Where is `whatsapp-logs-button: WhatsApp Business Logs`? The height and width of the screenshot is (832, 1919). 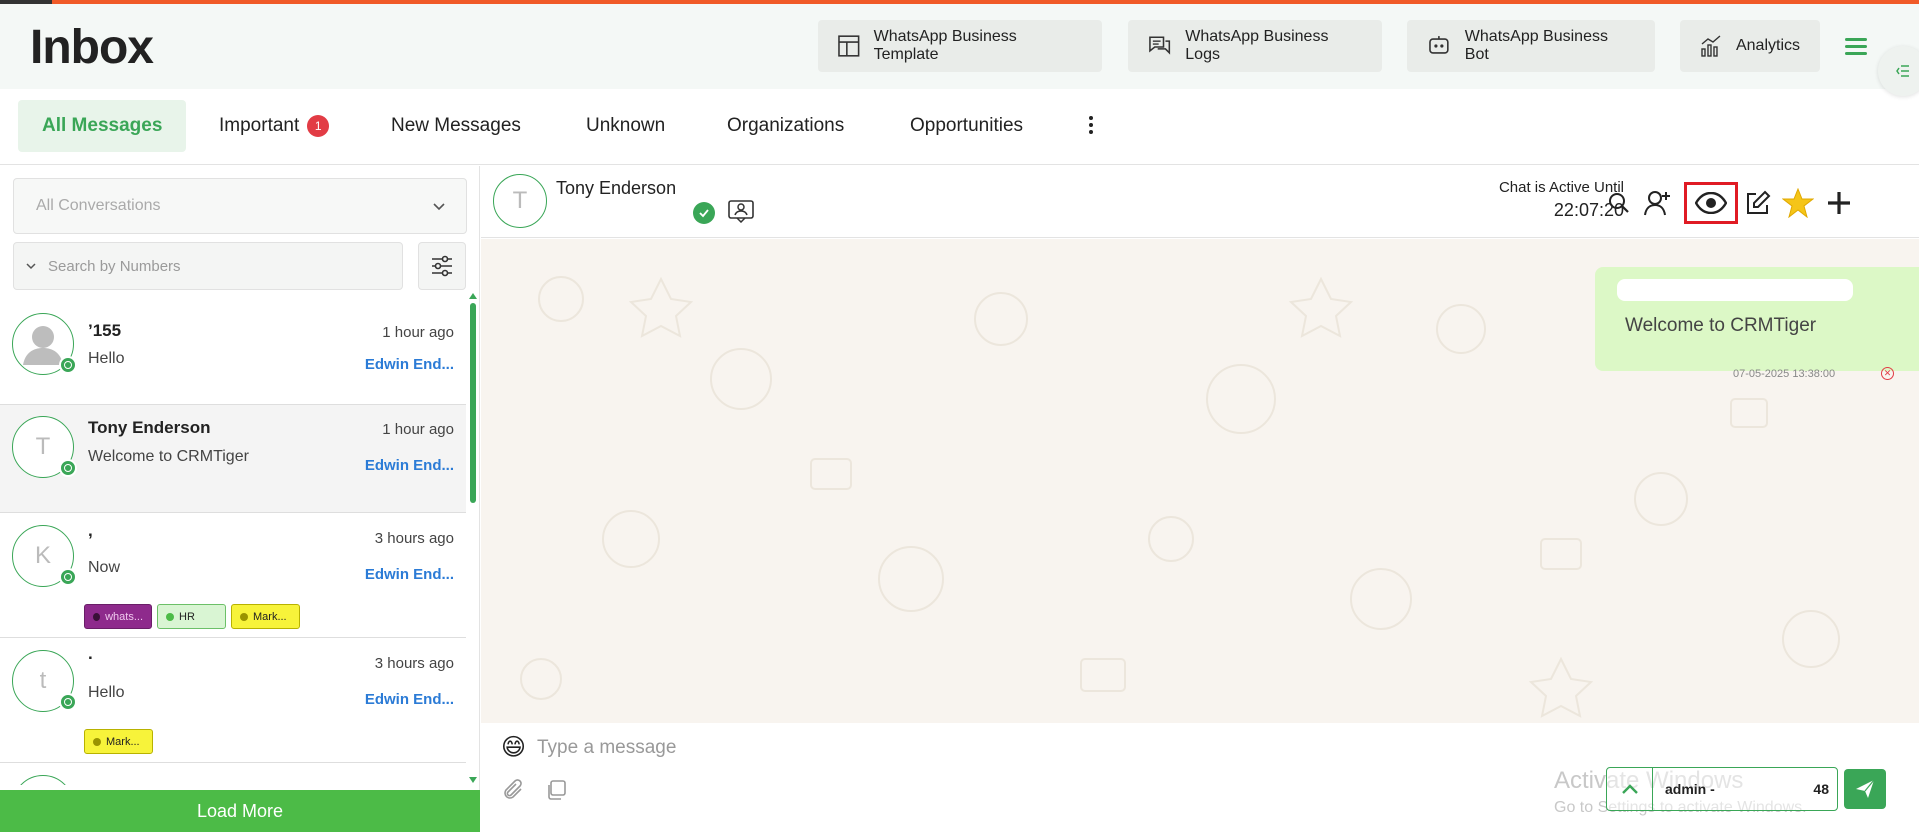
whatsapp-logs-button: WhatsApp Business Logs is located at coordinates (1255, 46).